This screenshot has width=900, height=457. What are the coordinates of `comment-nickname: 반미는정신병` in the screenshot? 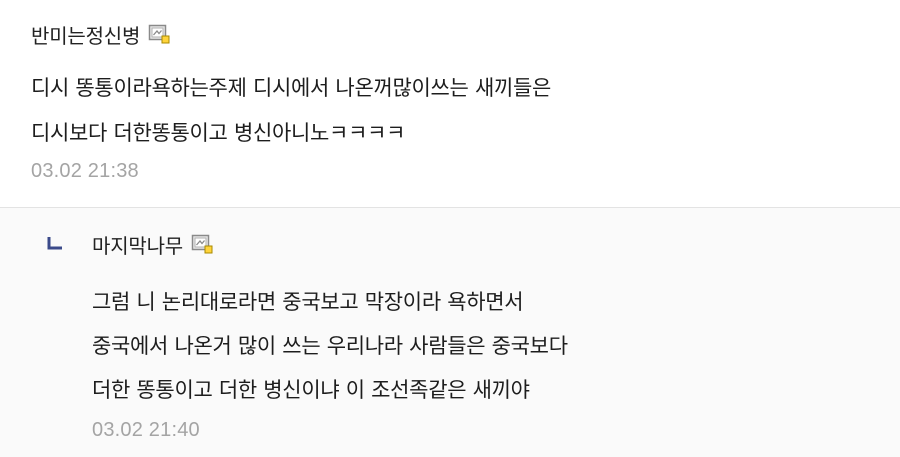 It's located at (85, 34).